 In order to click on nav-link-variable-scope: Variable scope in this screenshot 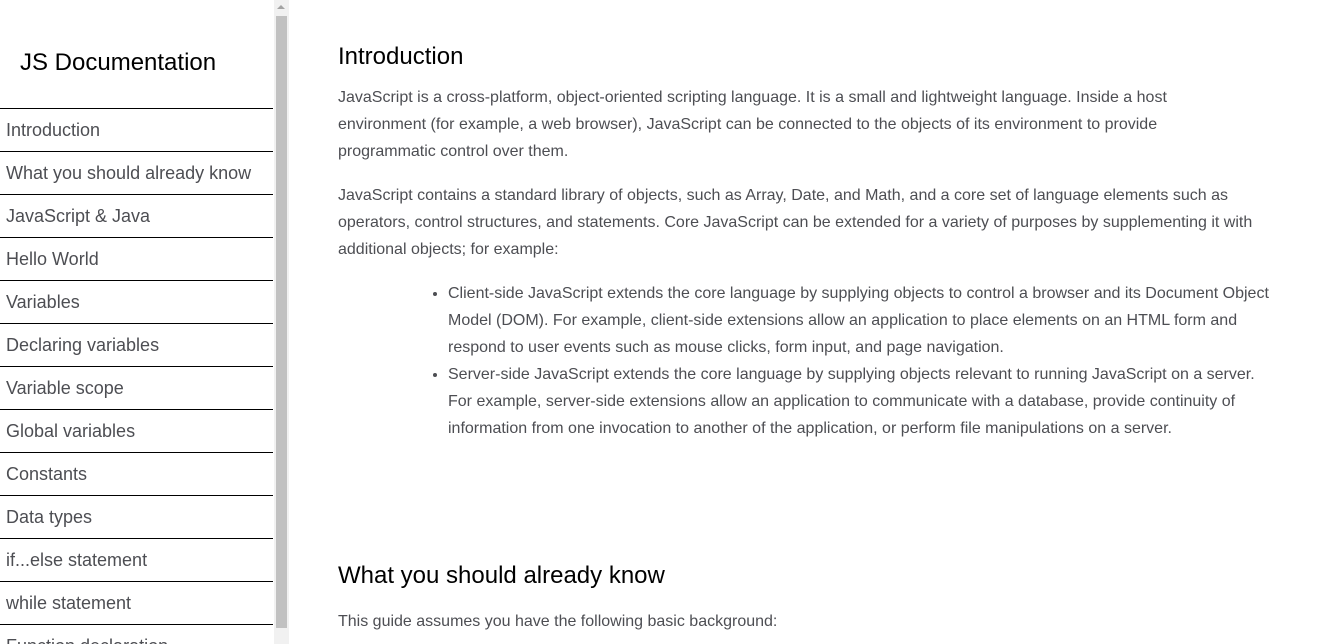, I will do `click(136, 387)`.